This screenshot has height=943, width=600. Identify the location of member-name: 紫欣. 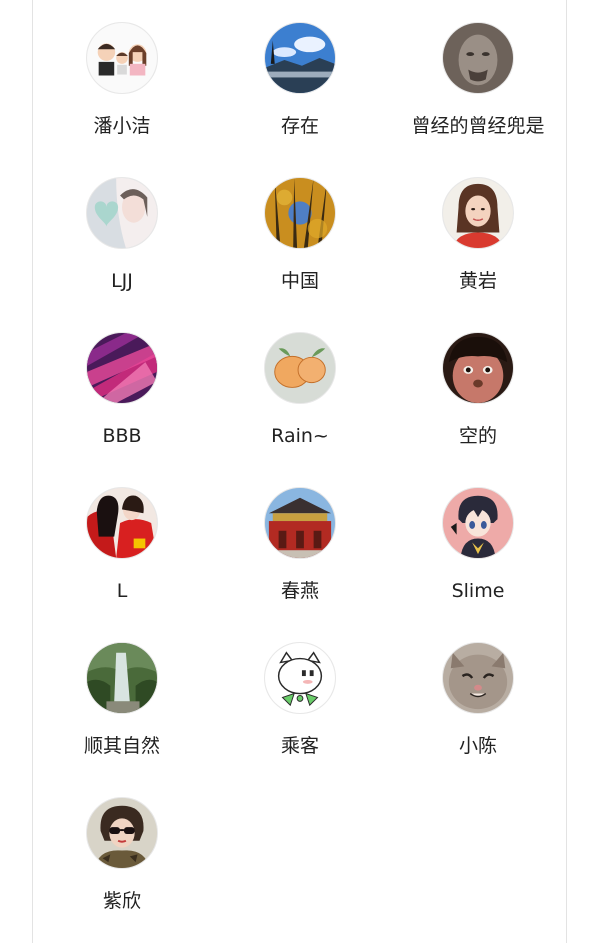
(121, 901).